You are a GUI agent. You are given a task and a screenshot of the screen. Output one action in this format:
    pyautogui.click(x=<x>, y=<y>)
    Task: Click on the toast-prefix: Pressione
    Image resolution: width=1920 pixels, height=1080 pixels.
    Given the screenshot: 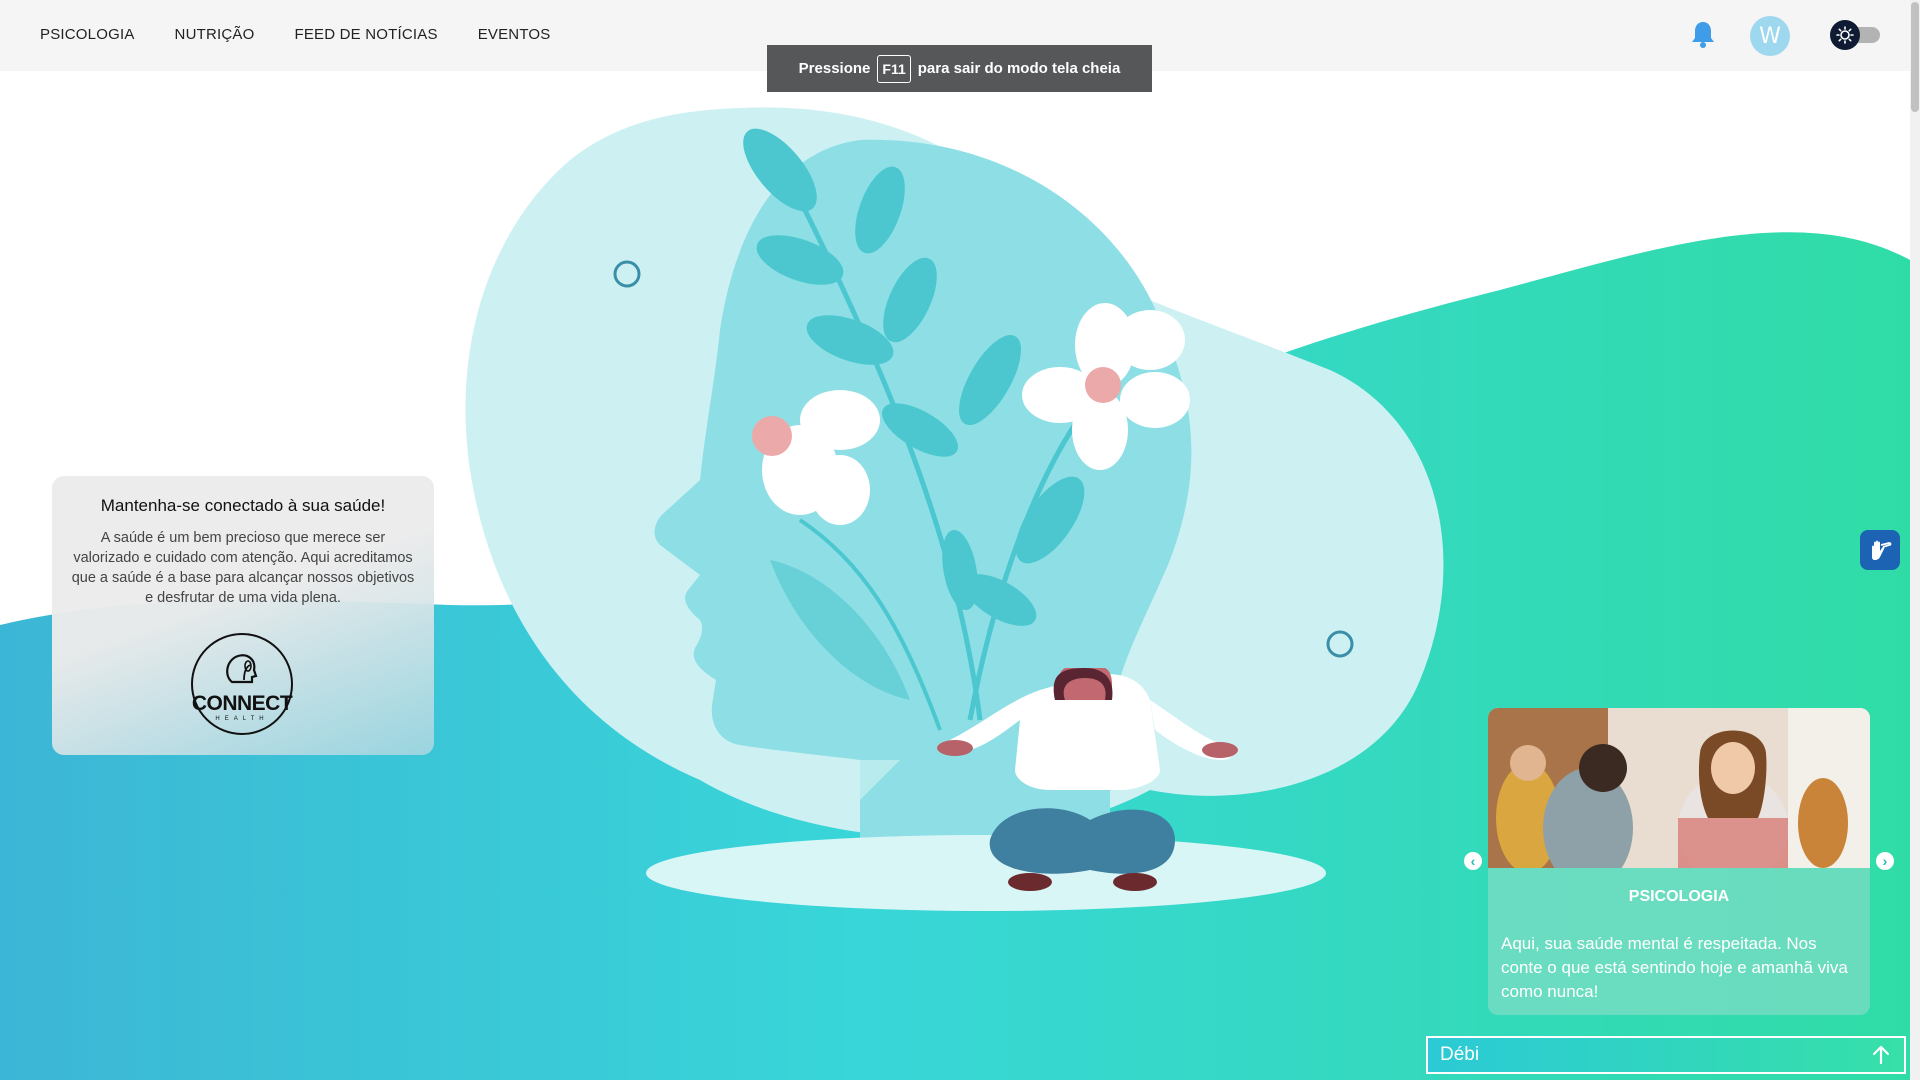 What is the action you would take?
    pyautogui.click(x=834, y=68)
    